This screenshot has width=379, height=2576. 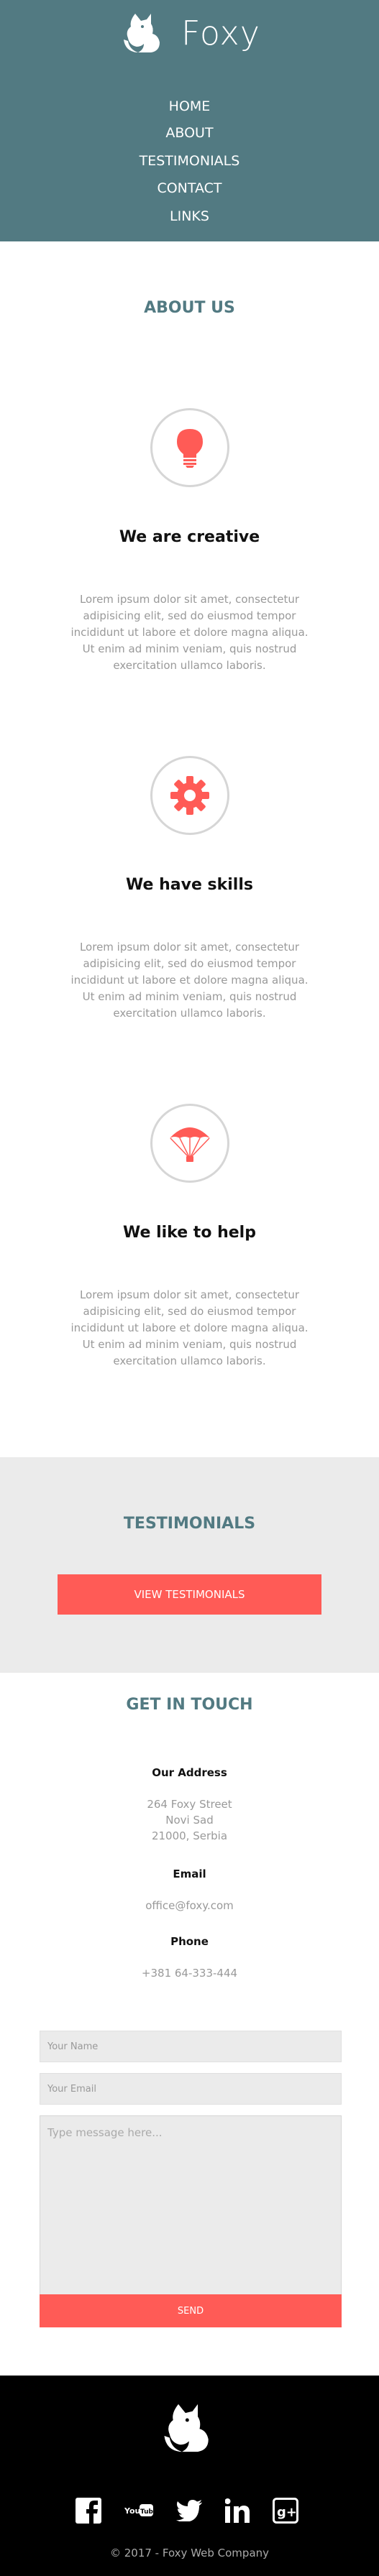 What do you see at coordinates (88, 2511) in the screenshot?
I see `facebook-icon` at bounding box center [88, 2511].